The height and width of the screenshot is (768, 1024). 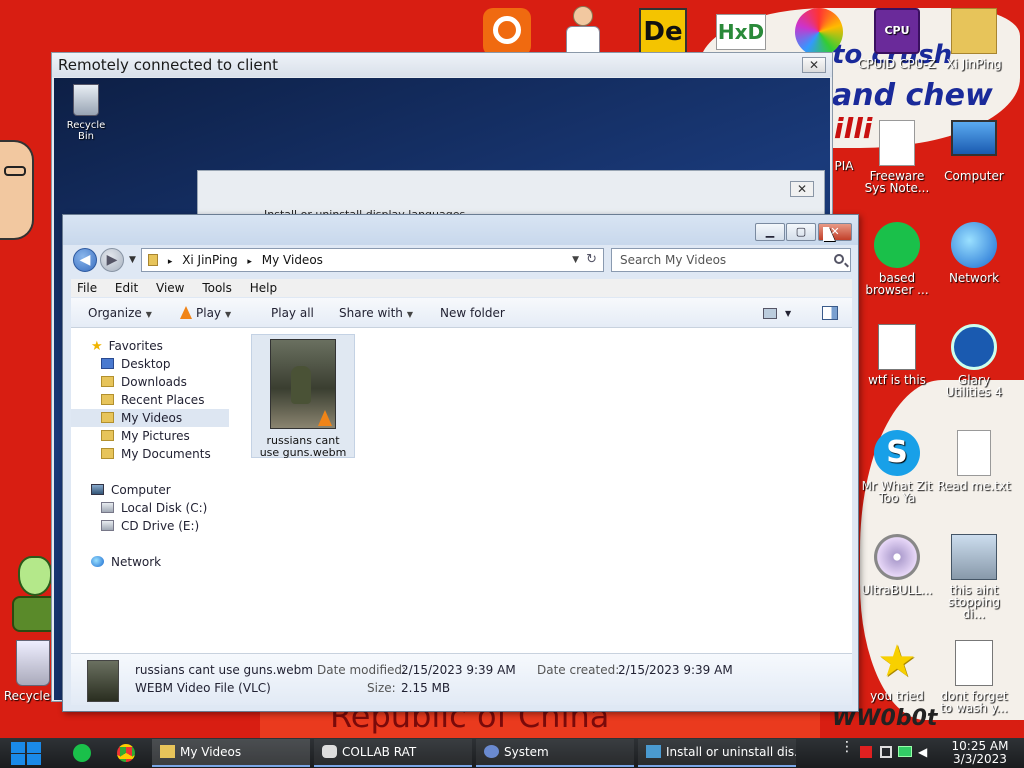 I want to click on menu-edit: Edit, so click(x=126, y=288).